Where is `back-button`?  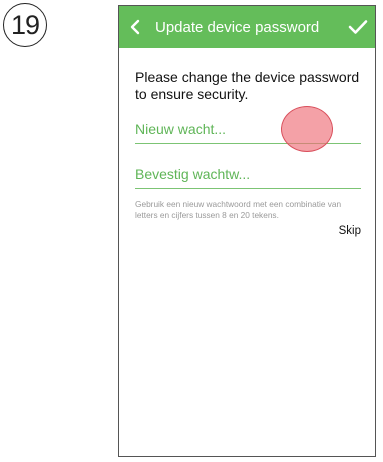
back-button is located at coordinates (135, 27).